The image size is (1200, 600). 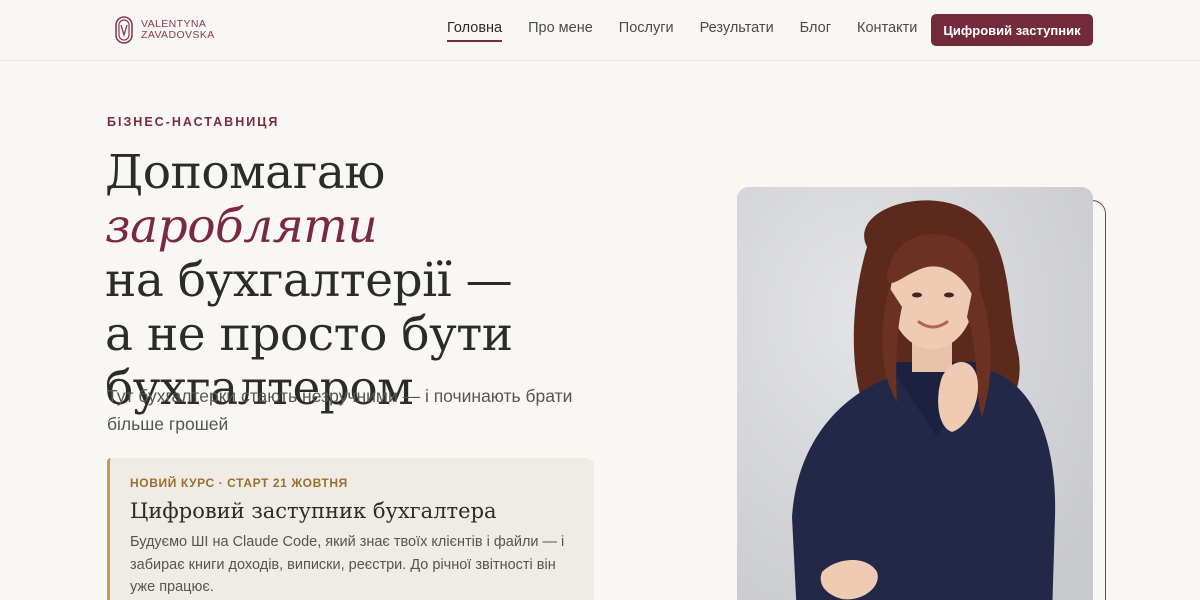 I want to click on headline-part1: Допомагаю, so click(x=245, y=172).